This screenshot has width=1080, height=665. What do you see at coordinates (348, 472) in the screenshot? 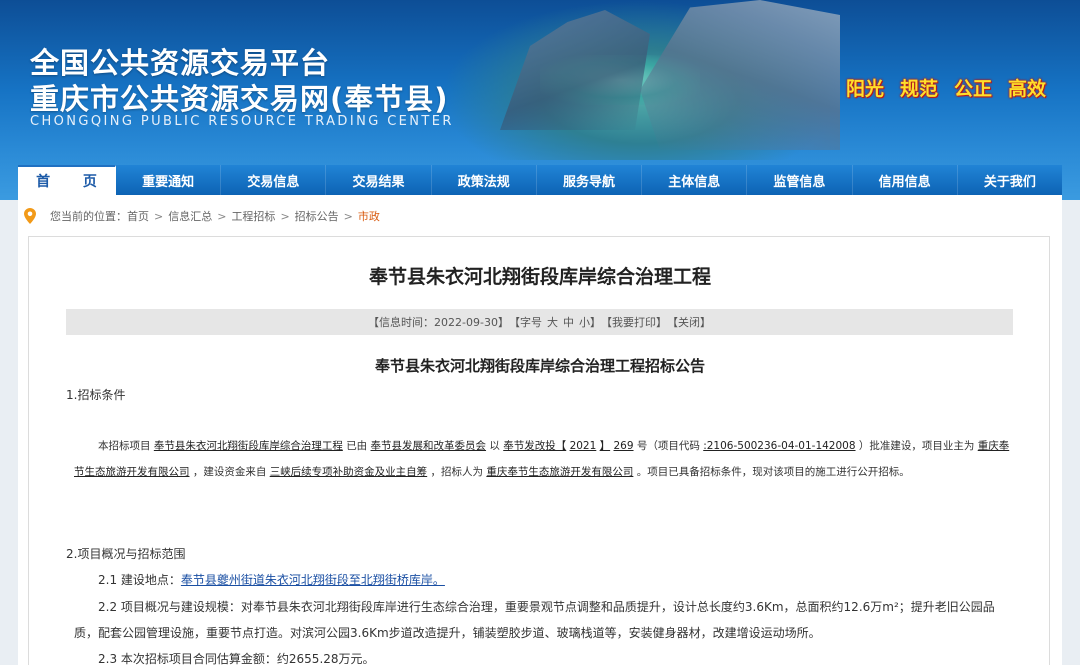
I see `fund-source: 三峡后续专项补助资金及业主自筹` at bounding box center [348, 472].